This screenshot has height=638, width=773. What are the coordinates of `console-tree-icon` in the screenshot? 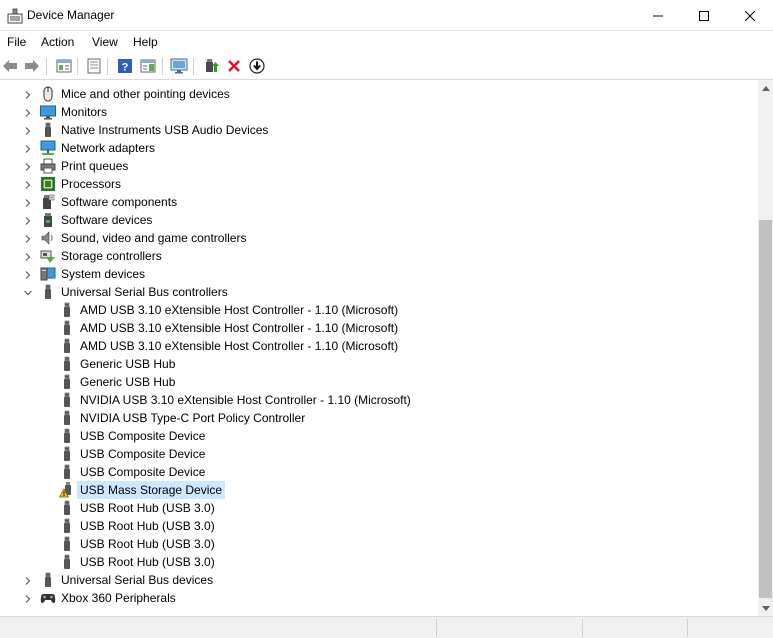 It's located at (64, 66).